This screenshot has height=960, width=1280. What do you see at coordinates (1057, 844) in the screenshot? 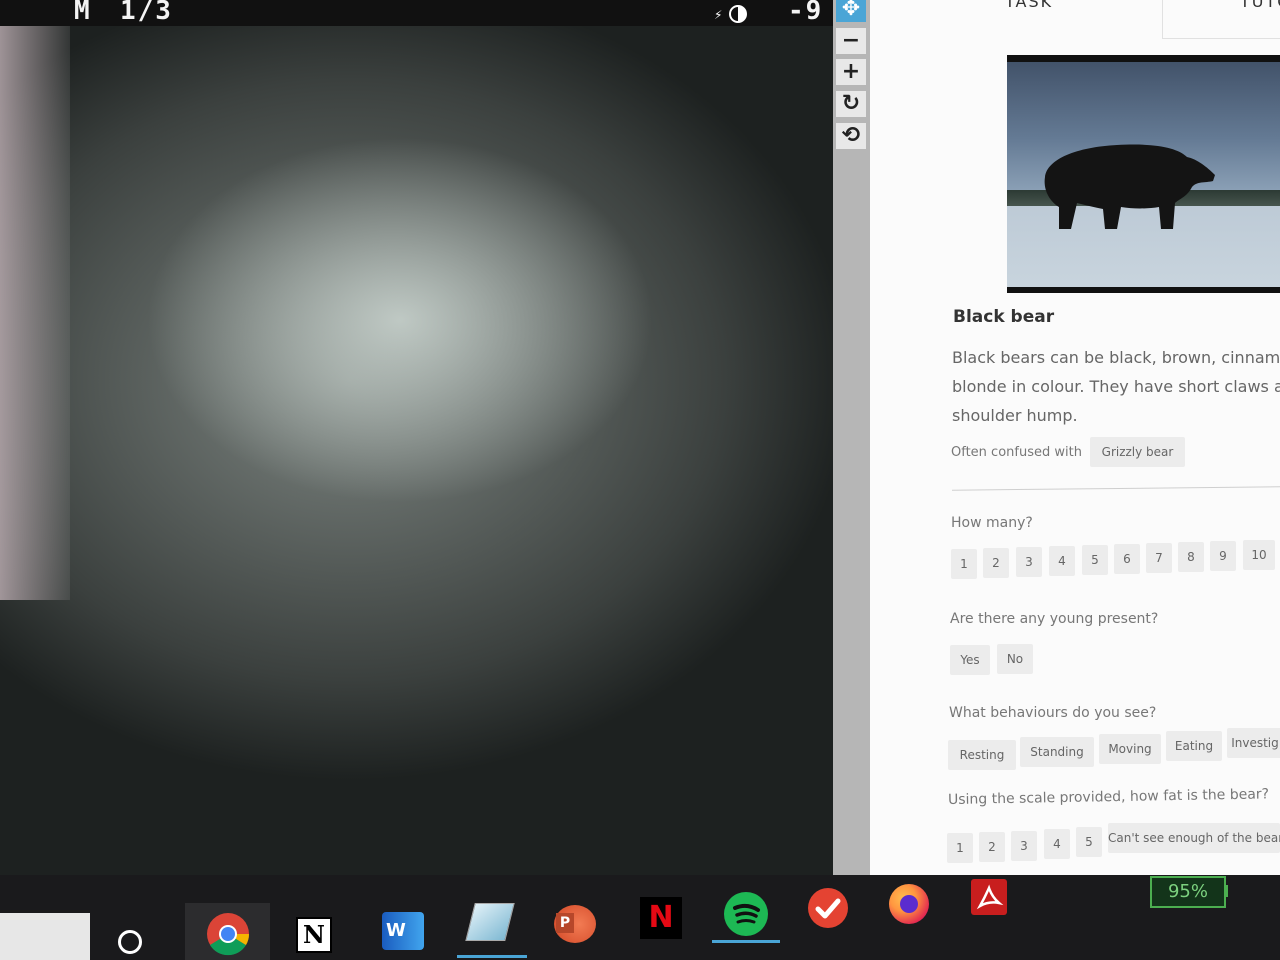
I see `fat-option: 4` at bounding box center [1057, 844].